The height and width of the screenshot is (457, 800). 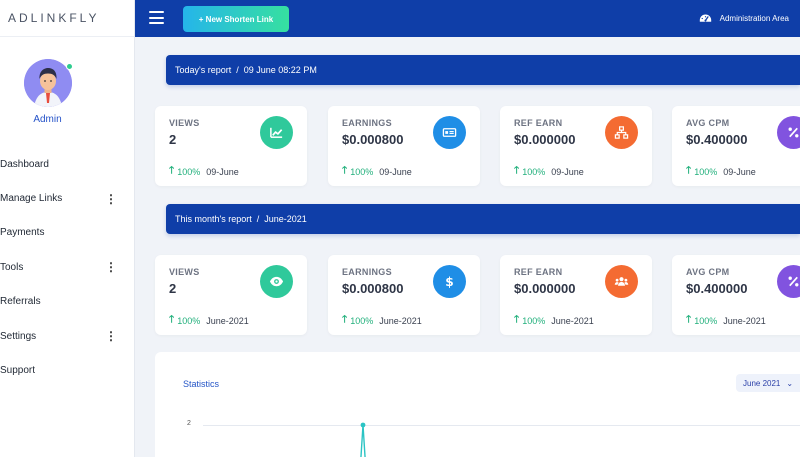 What do you see at coordinates (12, 267) in the screenshot?
I see `sidebar-item-label: Tools` at bounding box center [12, 267].